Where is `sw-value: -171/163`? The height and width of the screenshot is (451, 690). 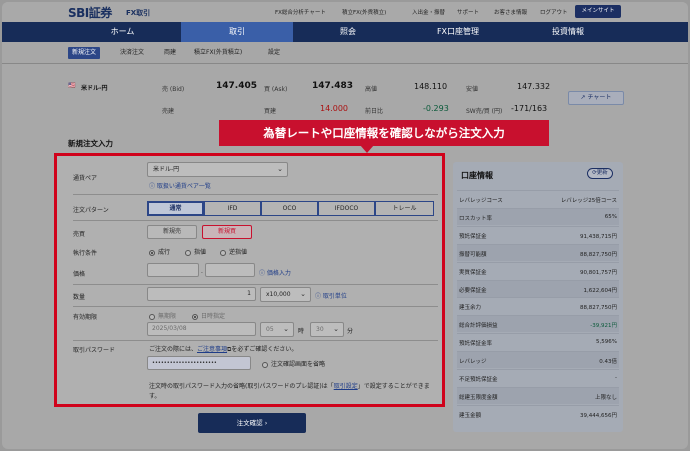 sw-value: -171/163 is located at coordinates (529, 108).